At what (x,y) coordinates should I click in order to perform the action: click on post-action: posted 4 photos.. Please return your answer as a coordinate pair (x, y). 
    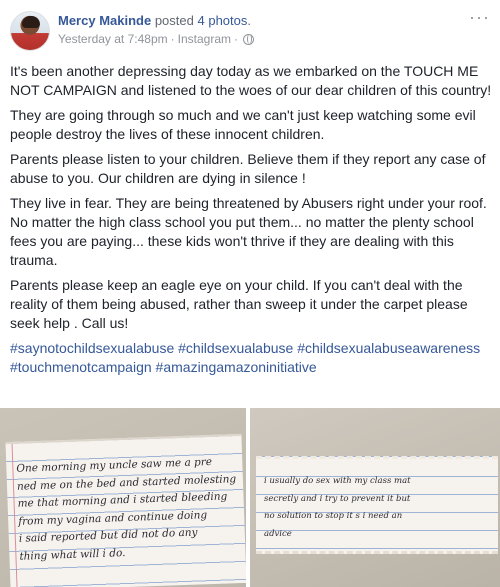
    Looking at the image, I should click on (203, 20).